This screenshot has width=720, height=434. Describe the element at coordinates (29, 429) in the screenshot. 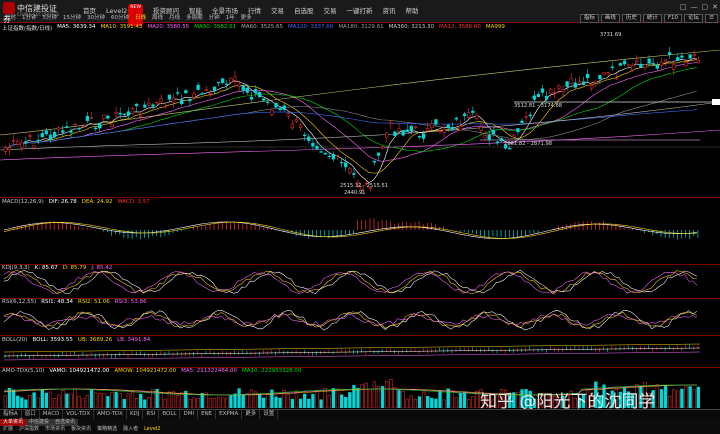

I see `status-link-1: 沪深指数` at that location.